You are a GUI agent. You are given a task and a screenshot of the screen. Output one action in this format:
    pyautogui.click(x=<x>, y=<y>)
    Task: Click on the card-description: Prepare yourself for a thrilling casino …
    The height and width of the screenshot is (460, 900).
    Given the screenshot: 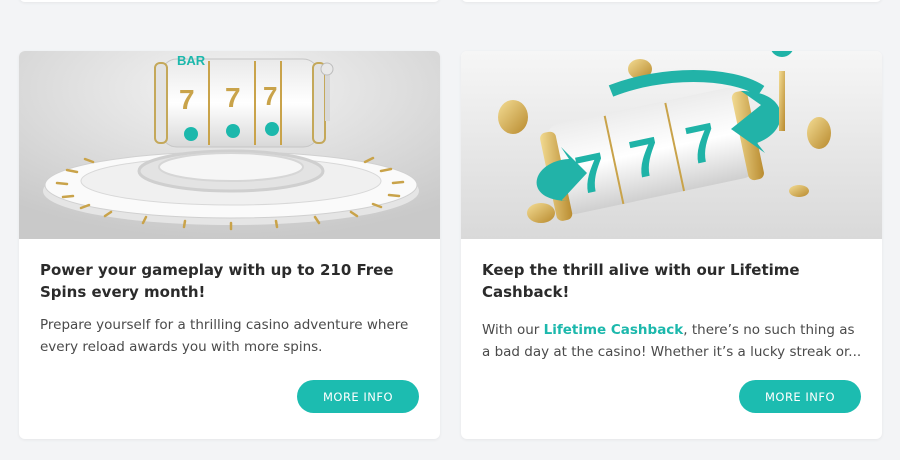 What is the action you would take?
    pyautogui.click(x=224, y=336)
    